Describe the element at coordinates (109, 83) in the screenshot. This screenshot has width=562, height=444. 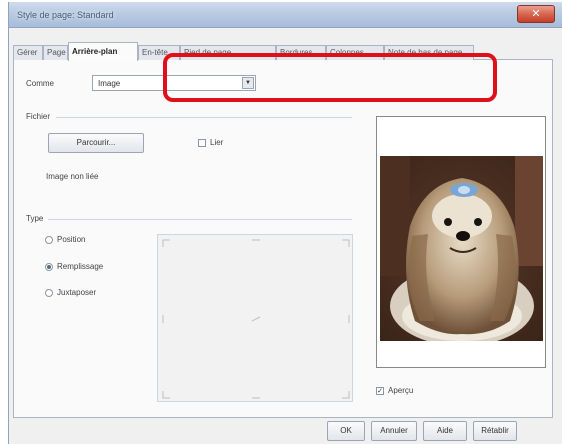
I see `as-select-value: Image` at that location.